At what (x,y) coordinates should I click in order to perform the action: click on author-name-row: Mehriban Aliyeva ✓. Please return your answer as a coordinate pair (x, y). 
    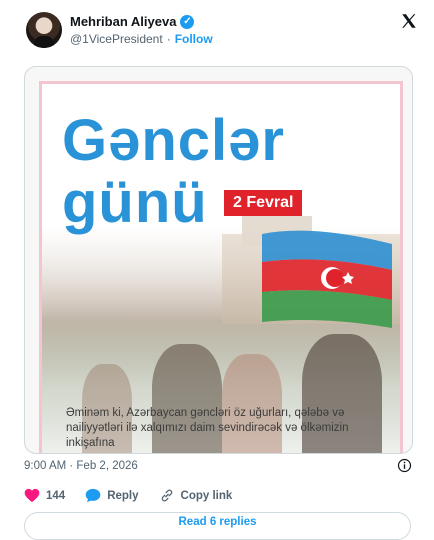
    Looking at the image, I should click on (132, 21).